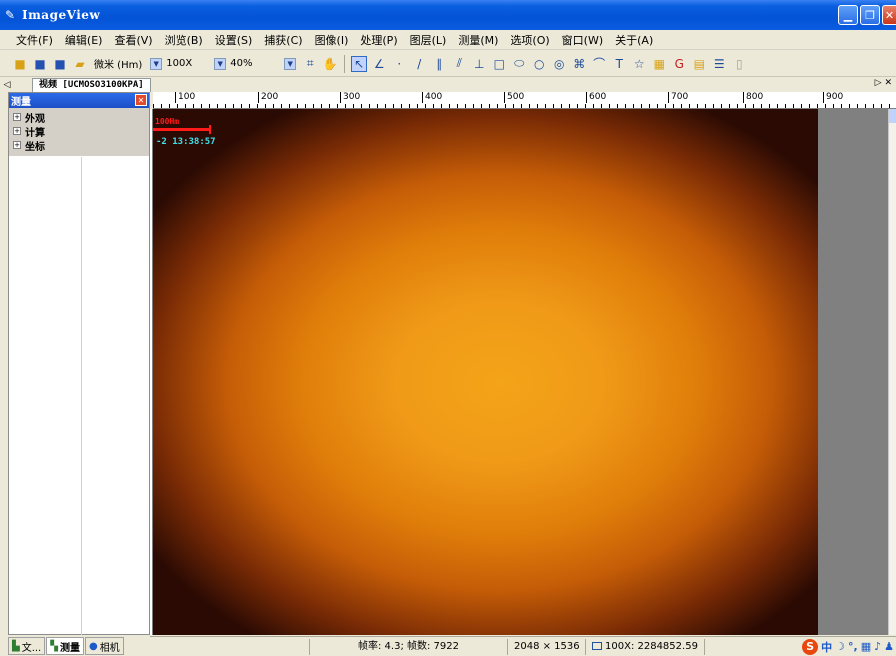 The height and width of the screenshot is (656, 896). What do you see at coordinates (432, 97) in the screenshot?
I see `ruler-mark: 400` at bounding box center [432, 97].